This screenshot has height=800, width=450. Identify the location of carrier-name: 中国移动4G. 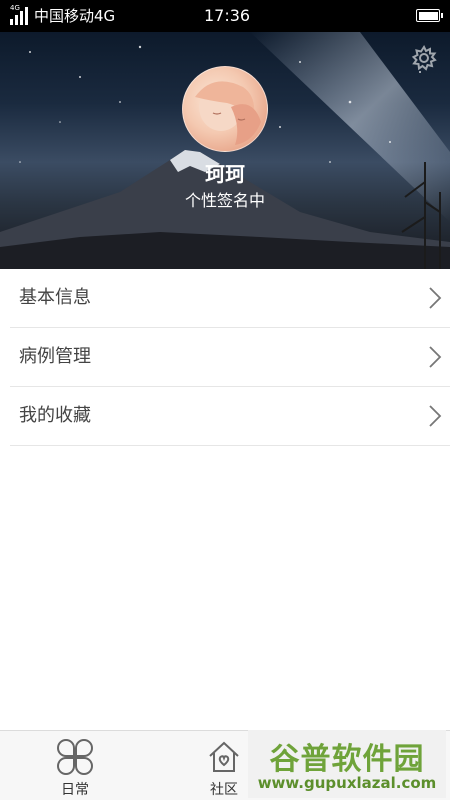
(75, 16).